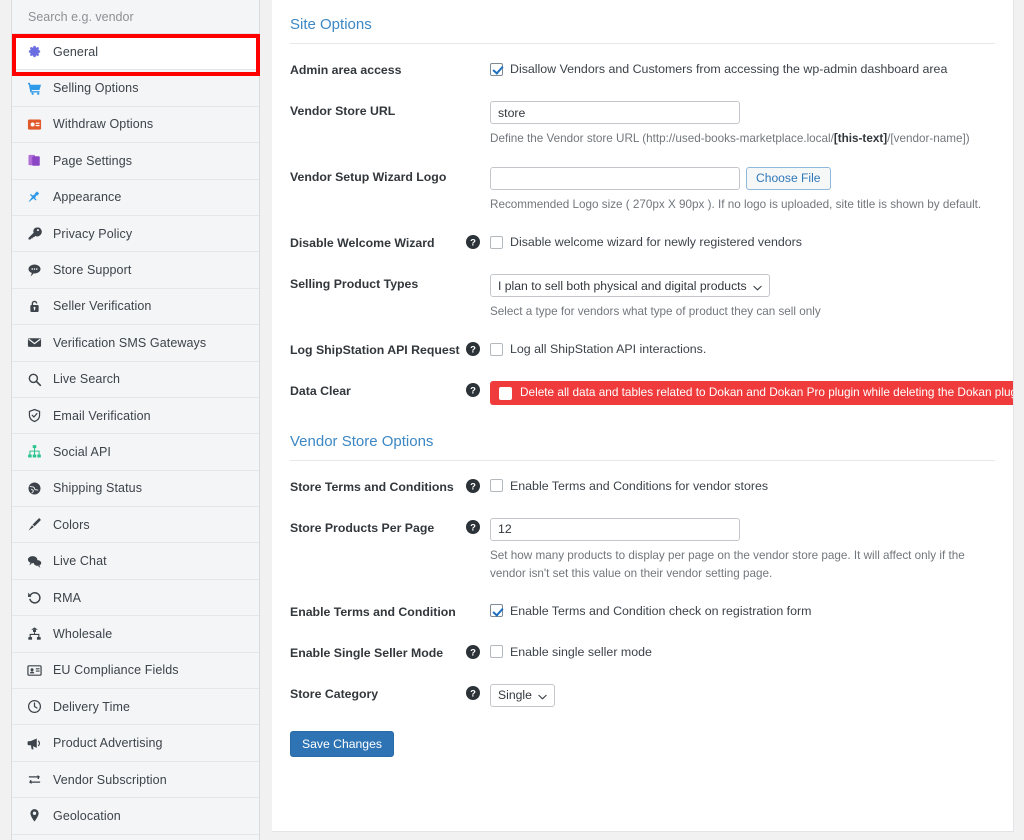 This screenshot has height=840, width=1024. I want to click on left-rail, so click(6, 420).